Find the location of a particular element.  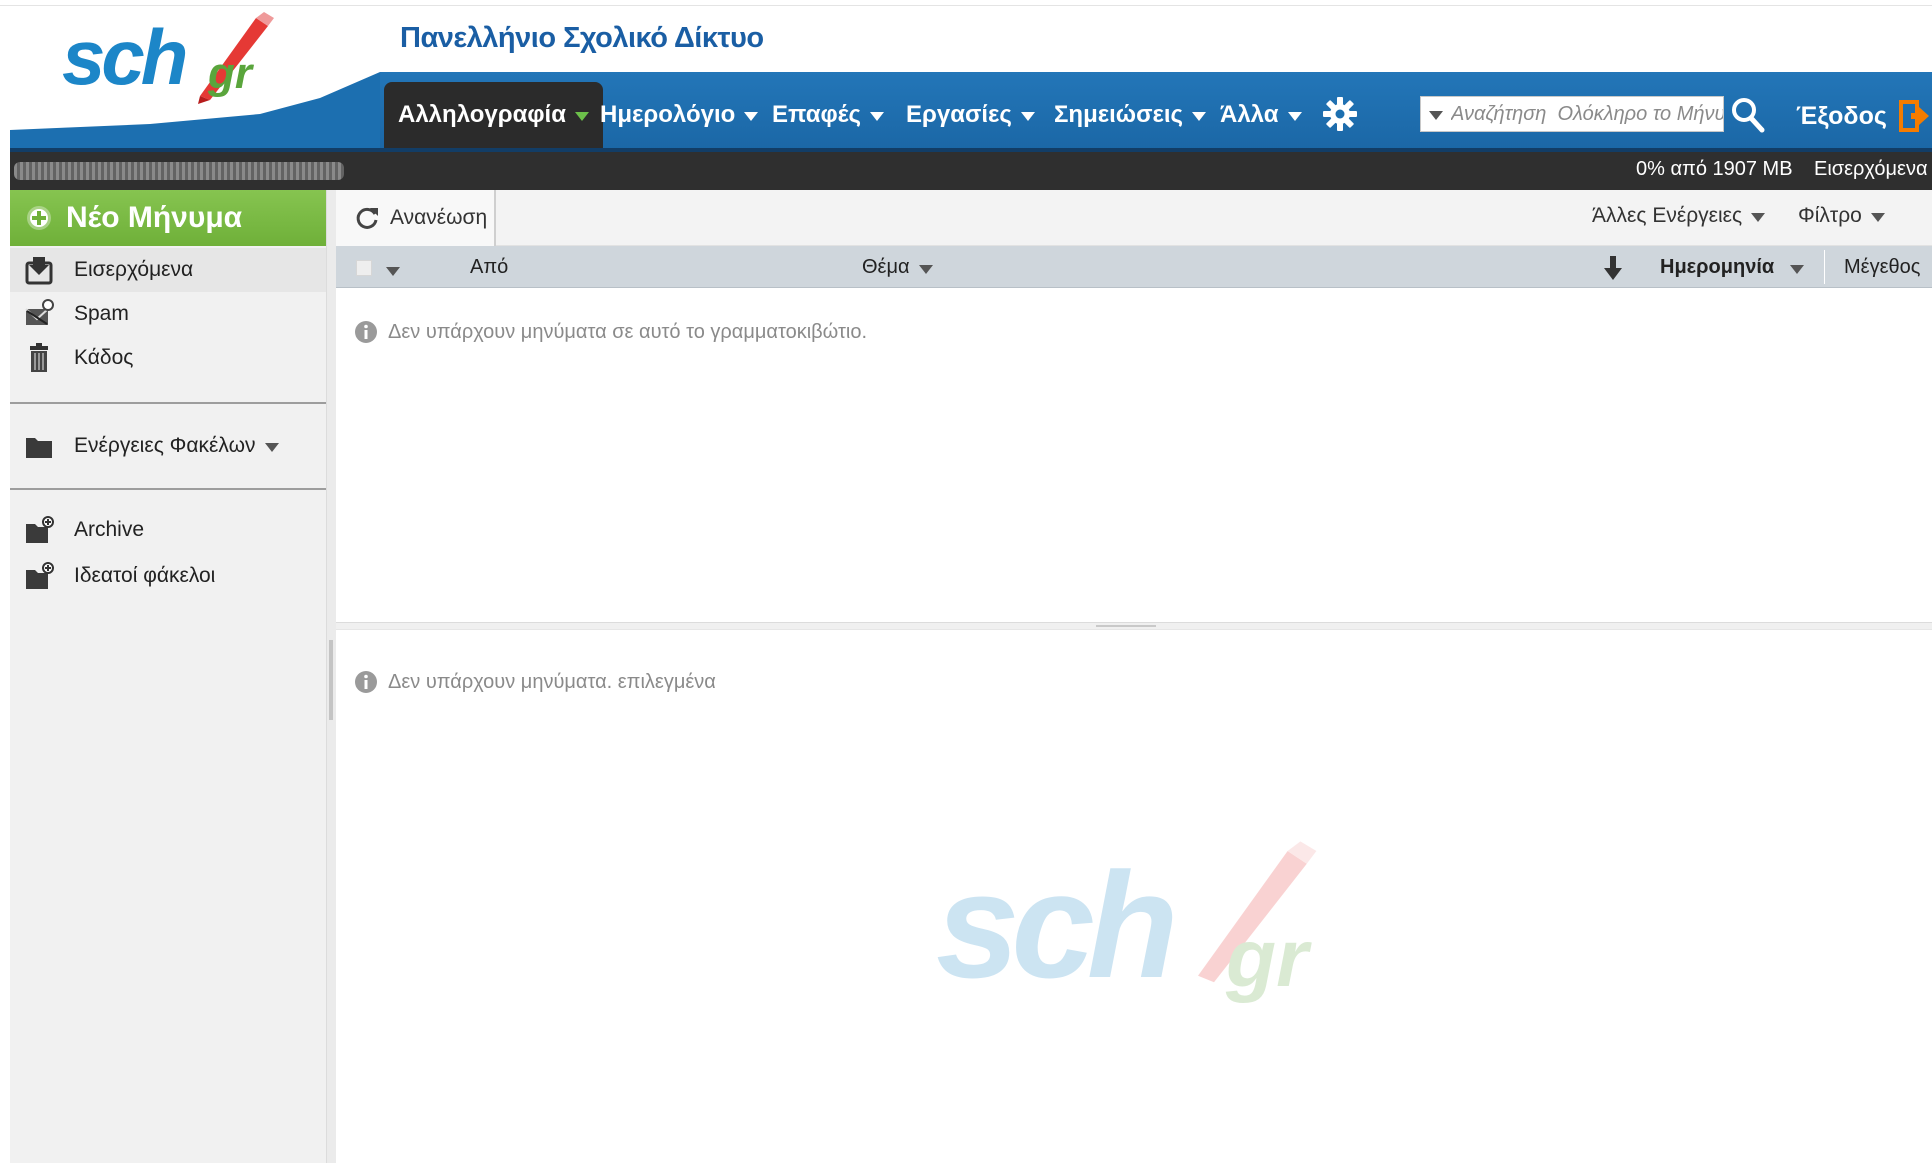

sidebar-item-spam: Spam is located at coordinates (168, 314).